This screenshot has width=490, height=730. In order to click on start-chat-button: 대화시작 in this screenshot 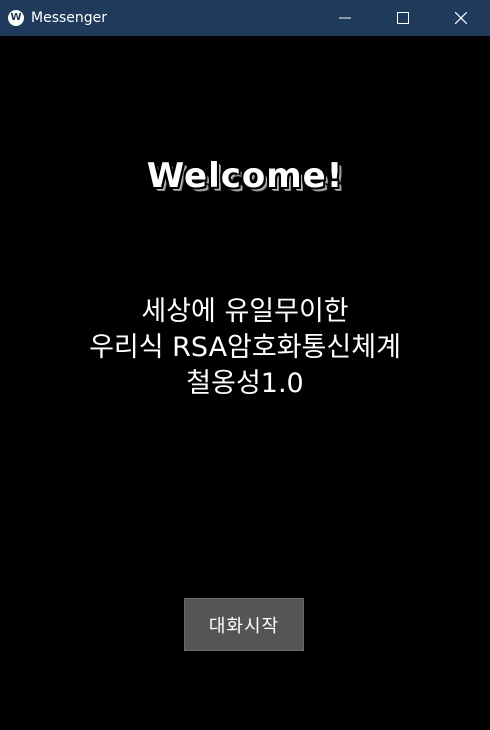, I will do `click(244, 624)`.